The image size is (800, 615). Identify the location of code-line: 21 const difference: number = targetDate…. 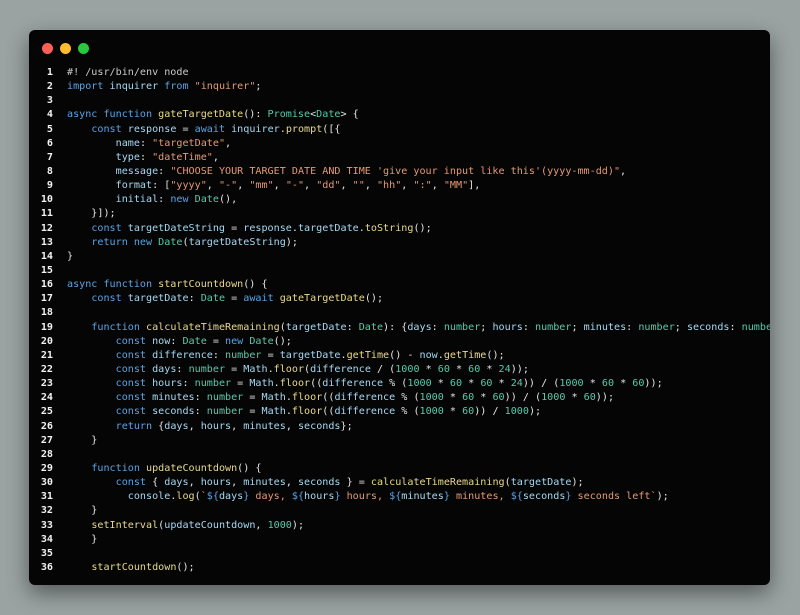
(399, 356).